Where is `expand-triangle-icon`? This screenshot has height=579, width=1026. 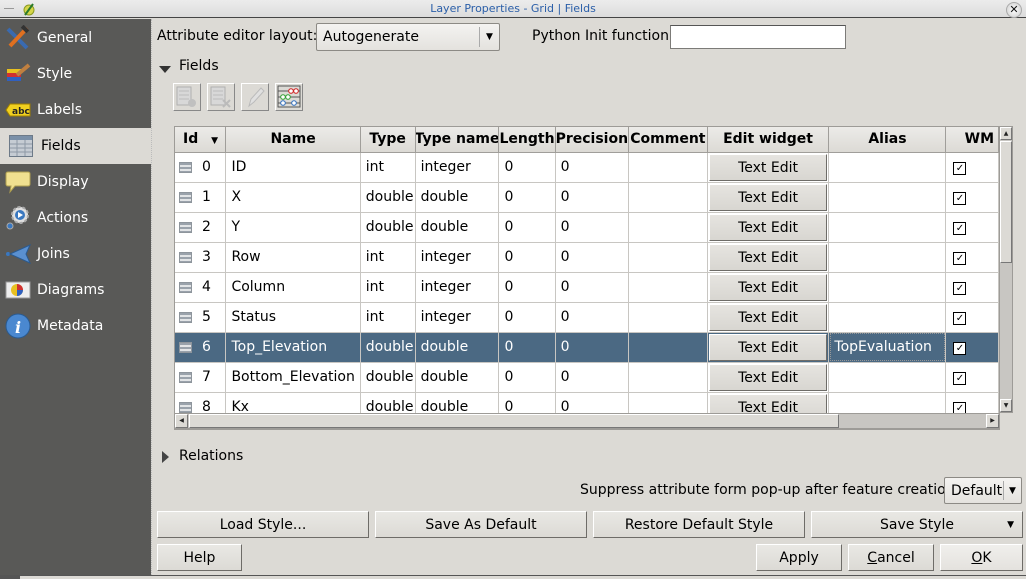 expand-triangle-icon is located at coordinates (165, 457).